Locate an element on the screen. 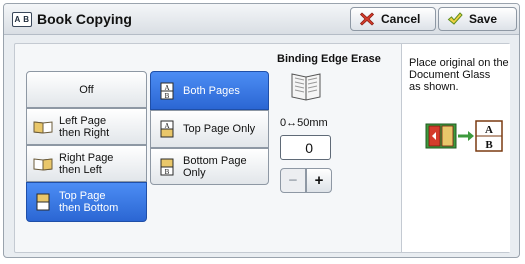 The image size is (525, 264). cancel-button: Cancel is located at coordinates (393, 19).